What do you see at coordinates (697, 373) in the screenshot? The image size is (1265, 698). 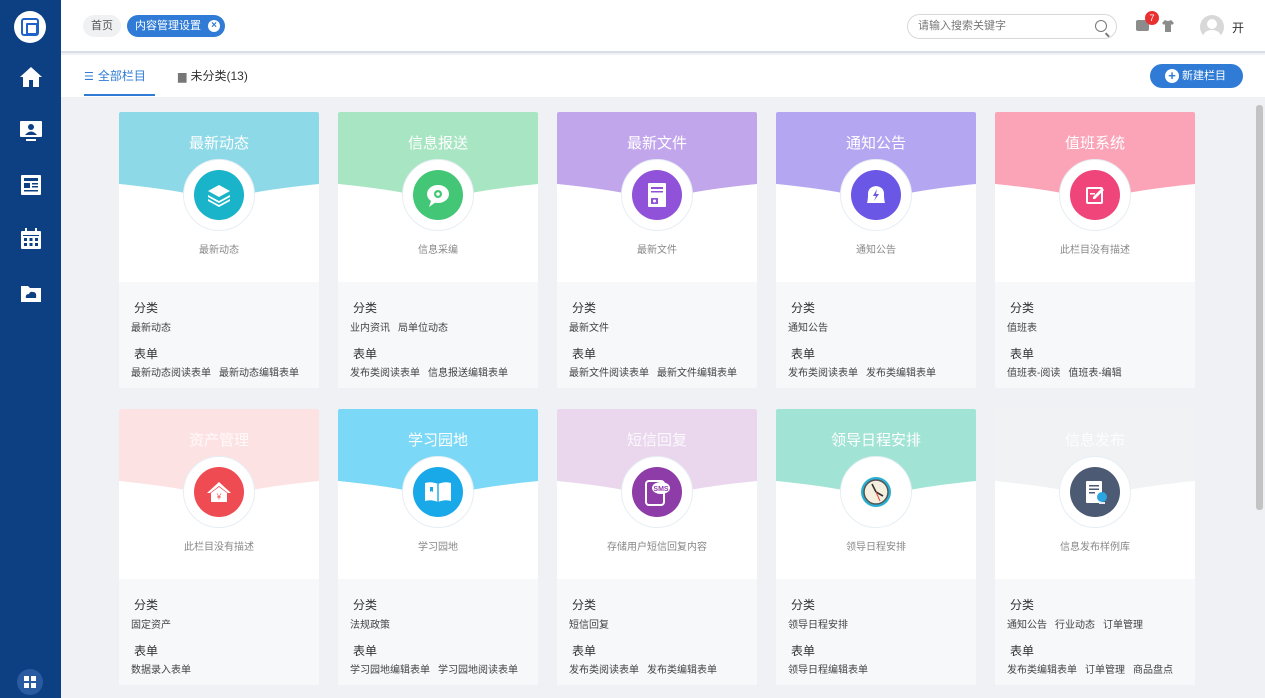 I see `form-item: 最新文件编辑表单` at bounding box center [697, 373].